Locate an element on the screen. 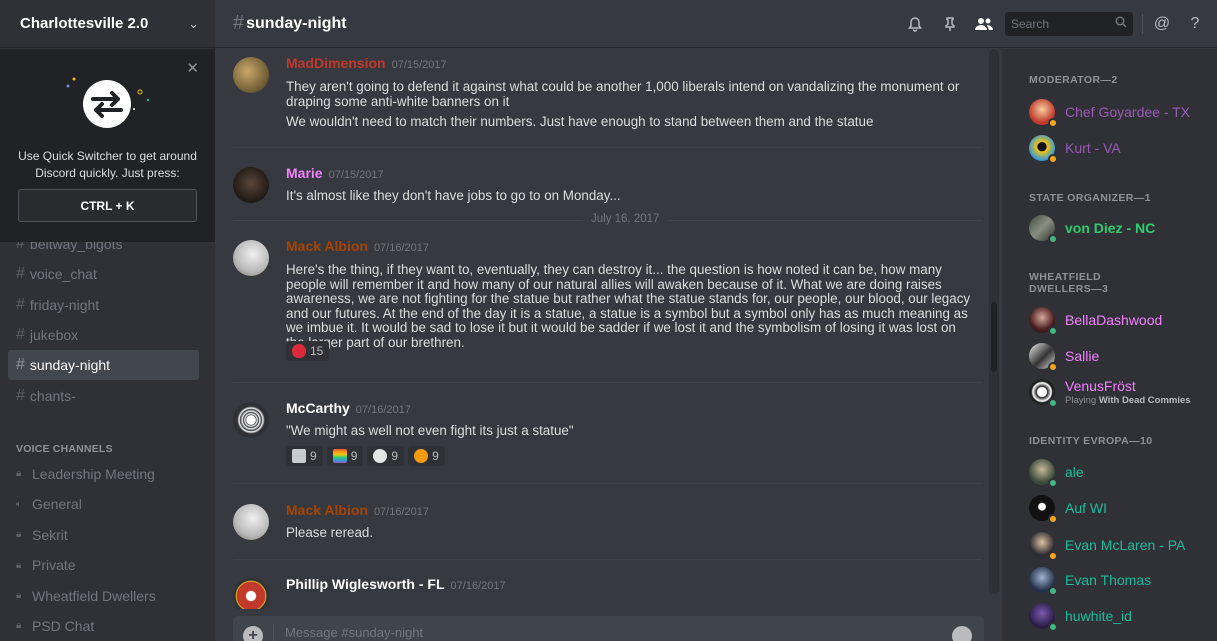 This screenshot has width=1217, height=641. voice-channel-name: Wheatfield Dwellers is located at coordinates (94, 595).